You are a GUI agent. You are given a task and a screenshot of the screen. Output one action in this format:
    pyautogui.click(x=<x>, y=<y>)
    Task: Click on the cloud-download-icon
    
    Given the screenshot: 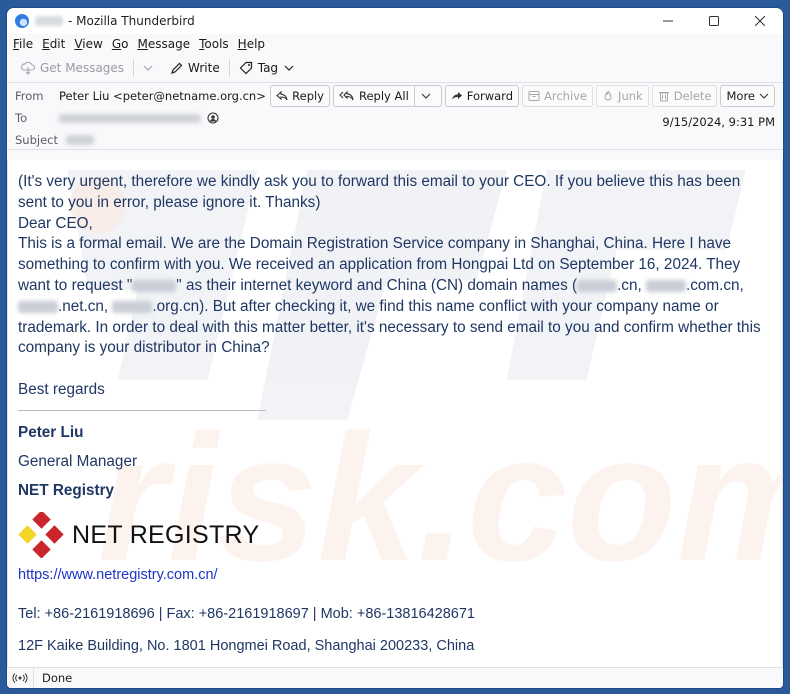 What is the action you would take?
    pyautogui.click(x=28, y=68)
    